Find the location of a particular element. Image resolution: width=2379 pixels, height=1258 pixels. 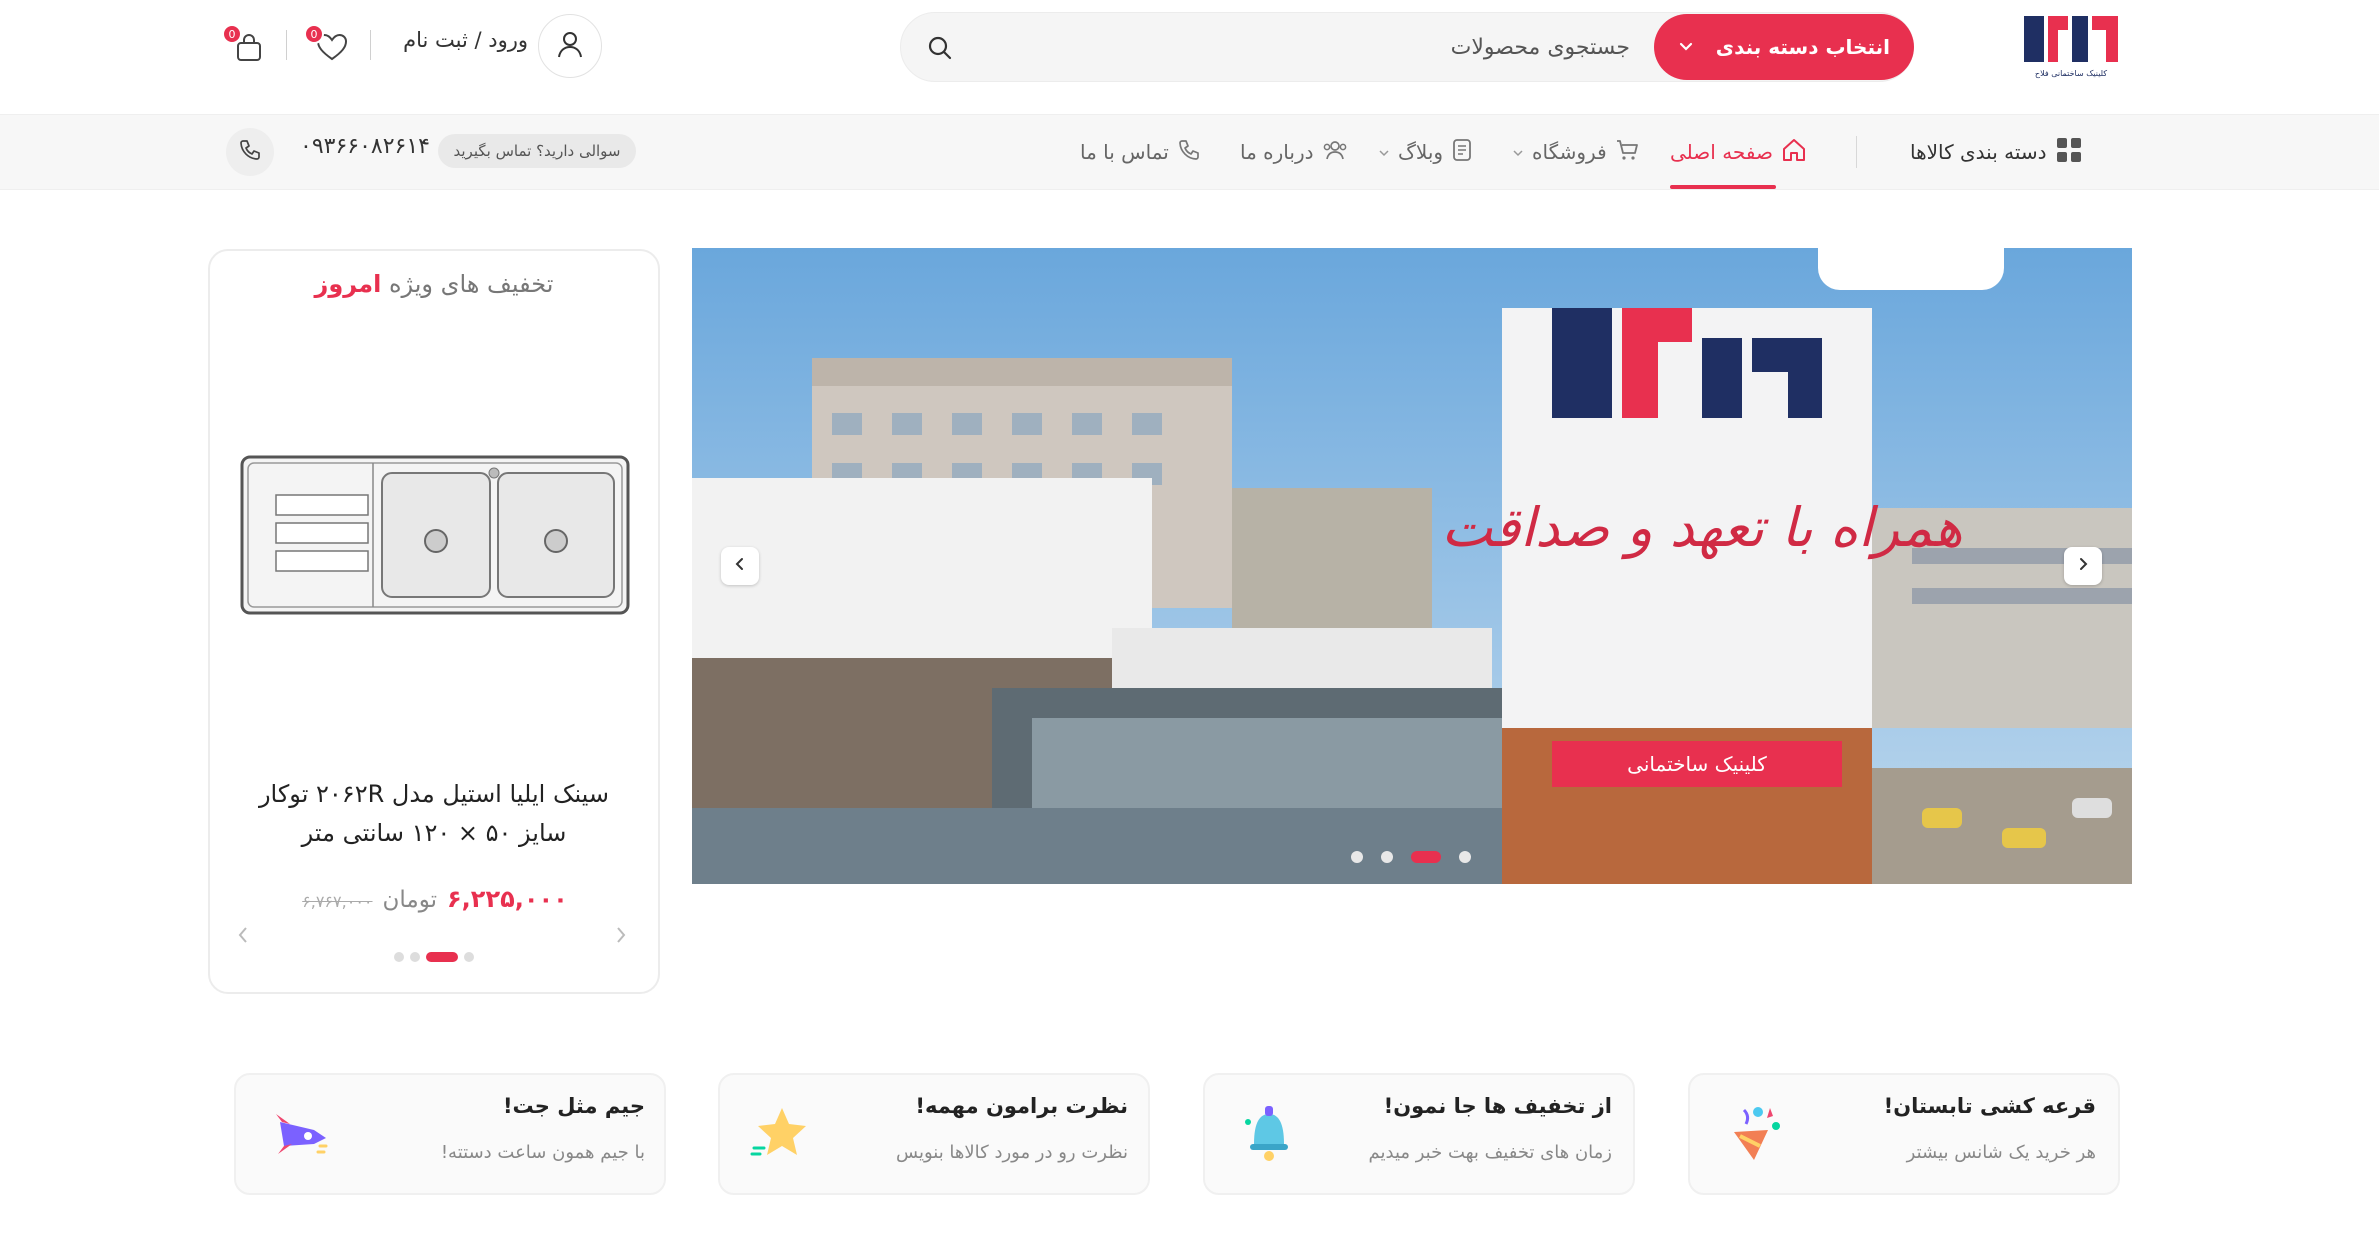

star-icon is located at coordinates (779, 1133).